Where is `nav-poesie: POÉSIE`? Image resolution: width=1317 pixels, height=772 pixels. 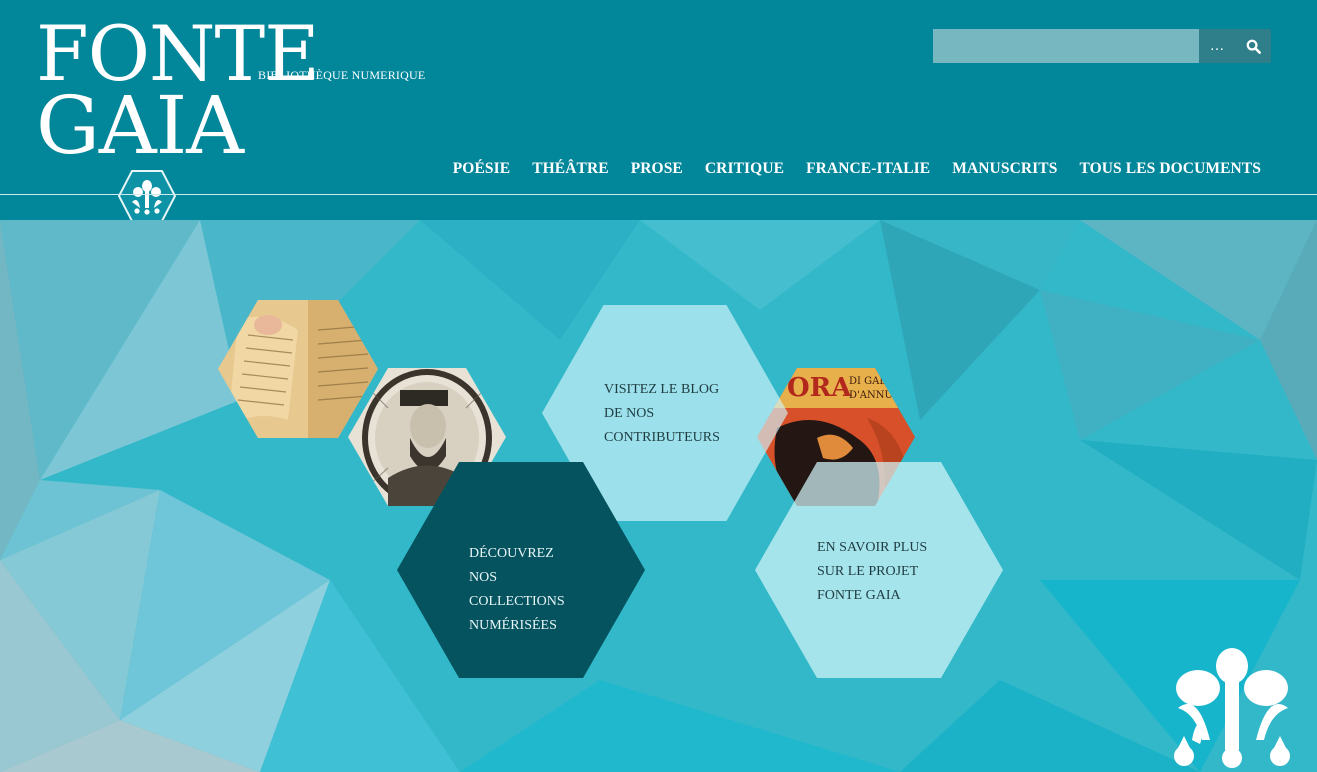
nav-poesie: POÉSIE is located at coordinates (481, 169).